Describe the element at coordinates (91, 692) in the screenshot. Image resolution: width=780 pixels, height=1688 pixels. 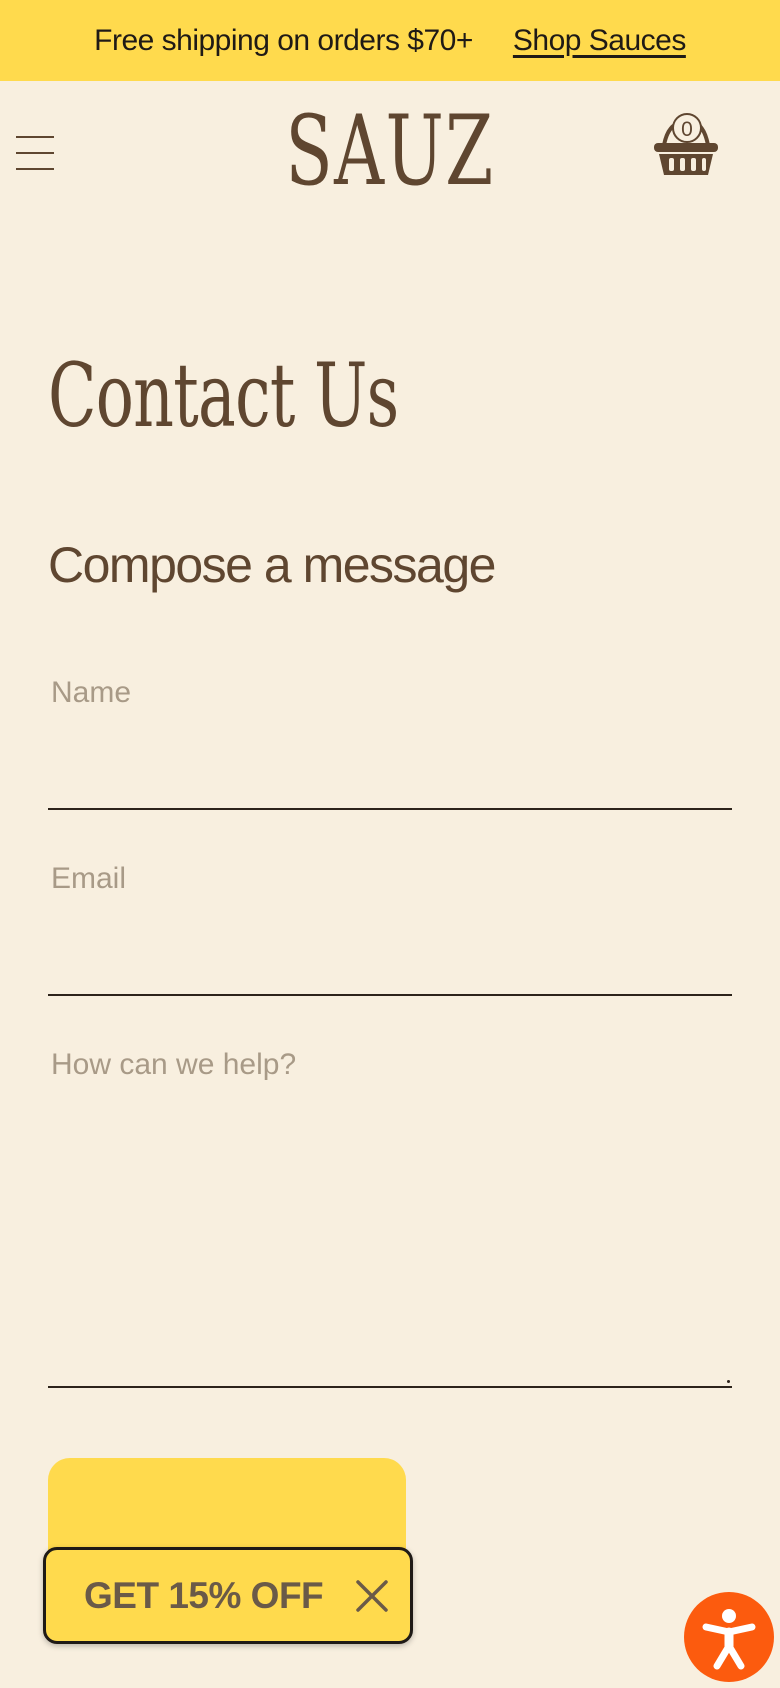
I see `name-placeholder: Name` at that location.